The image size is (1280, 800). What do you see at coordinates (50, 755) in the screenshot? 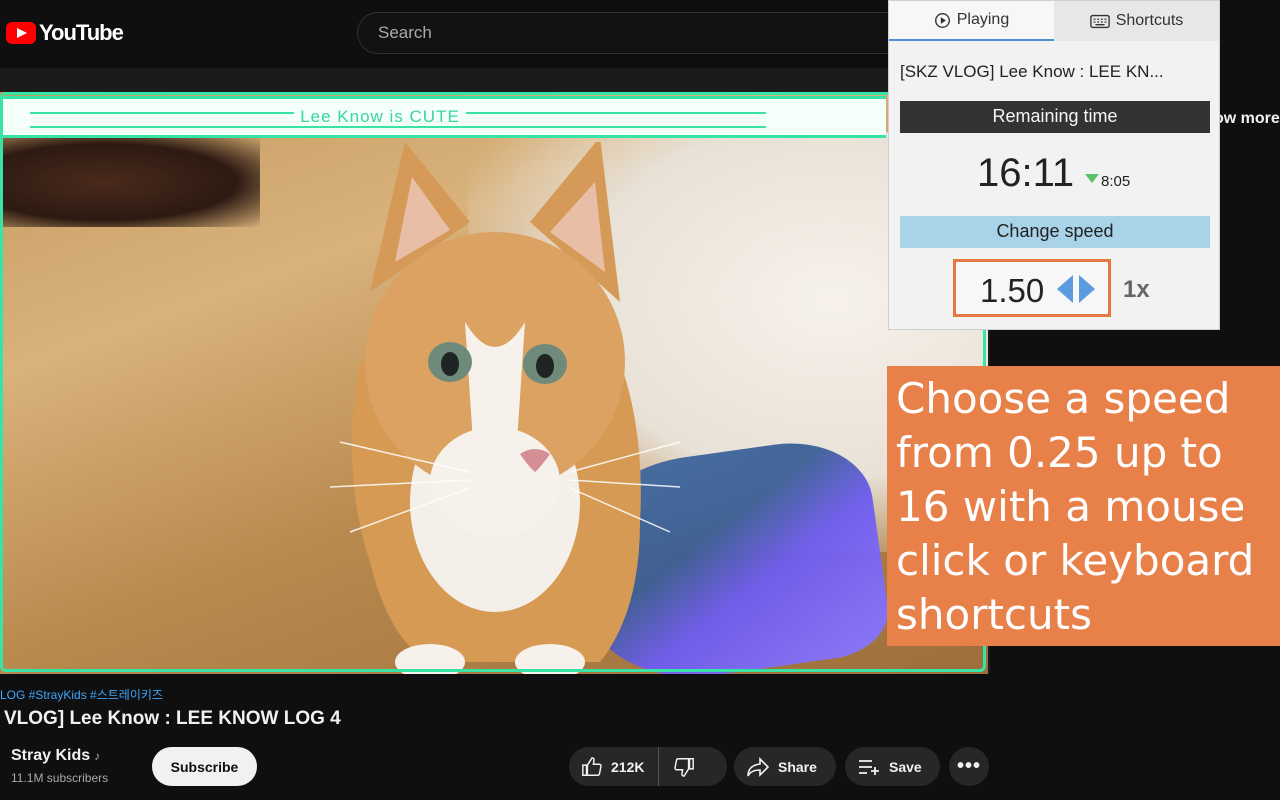
I see `channel-name-text: Stray Kids` at bounding box center [50, 755].